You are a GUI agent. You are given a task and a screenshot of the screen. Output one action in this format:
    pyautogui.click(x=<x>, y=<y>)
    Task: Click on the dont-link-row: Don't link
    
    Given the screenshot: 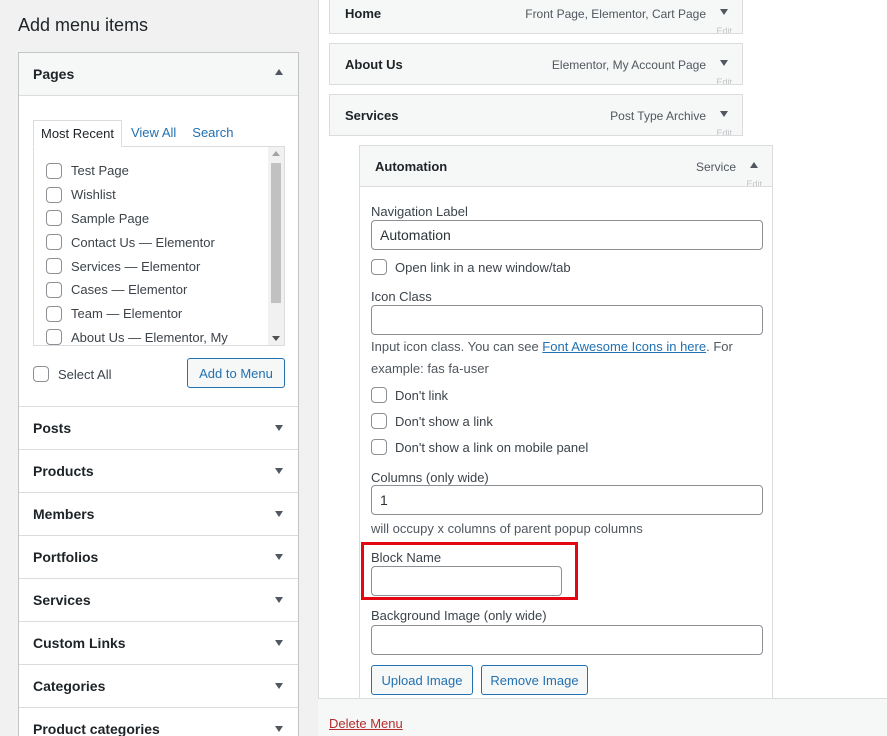 What is the action you would take?
    pyautogui.click(x=409, y=395)
    